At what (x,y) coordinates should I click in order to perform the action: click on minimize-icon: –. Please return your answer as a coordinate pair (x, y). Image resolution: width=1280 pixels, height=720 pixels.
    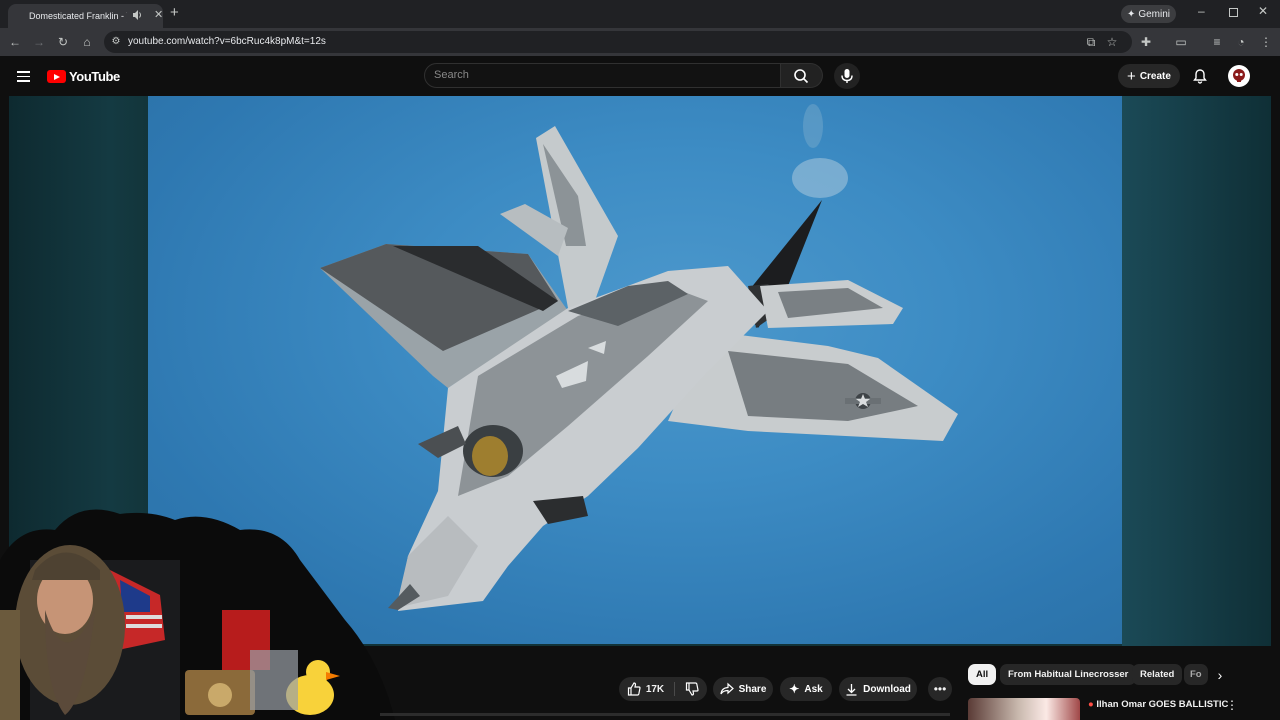
    Looking at the image, I should click on (1201, 11).